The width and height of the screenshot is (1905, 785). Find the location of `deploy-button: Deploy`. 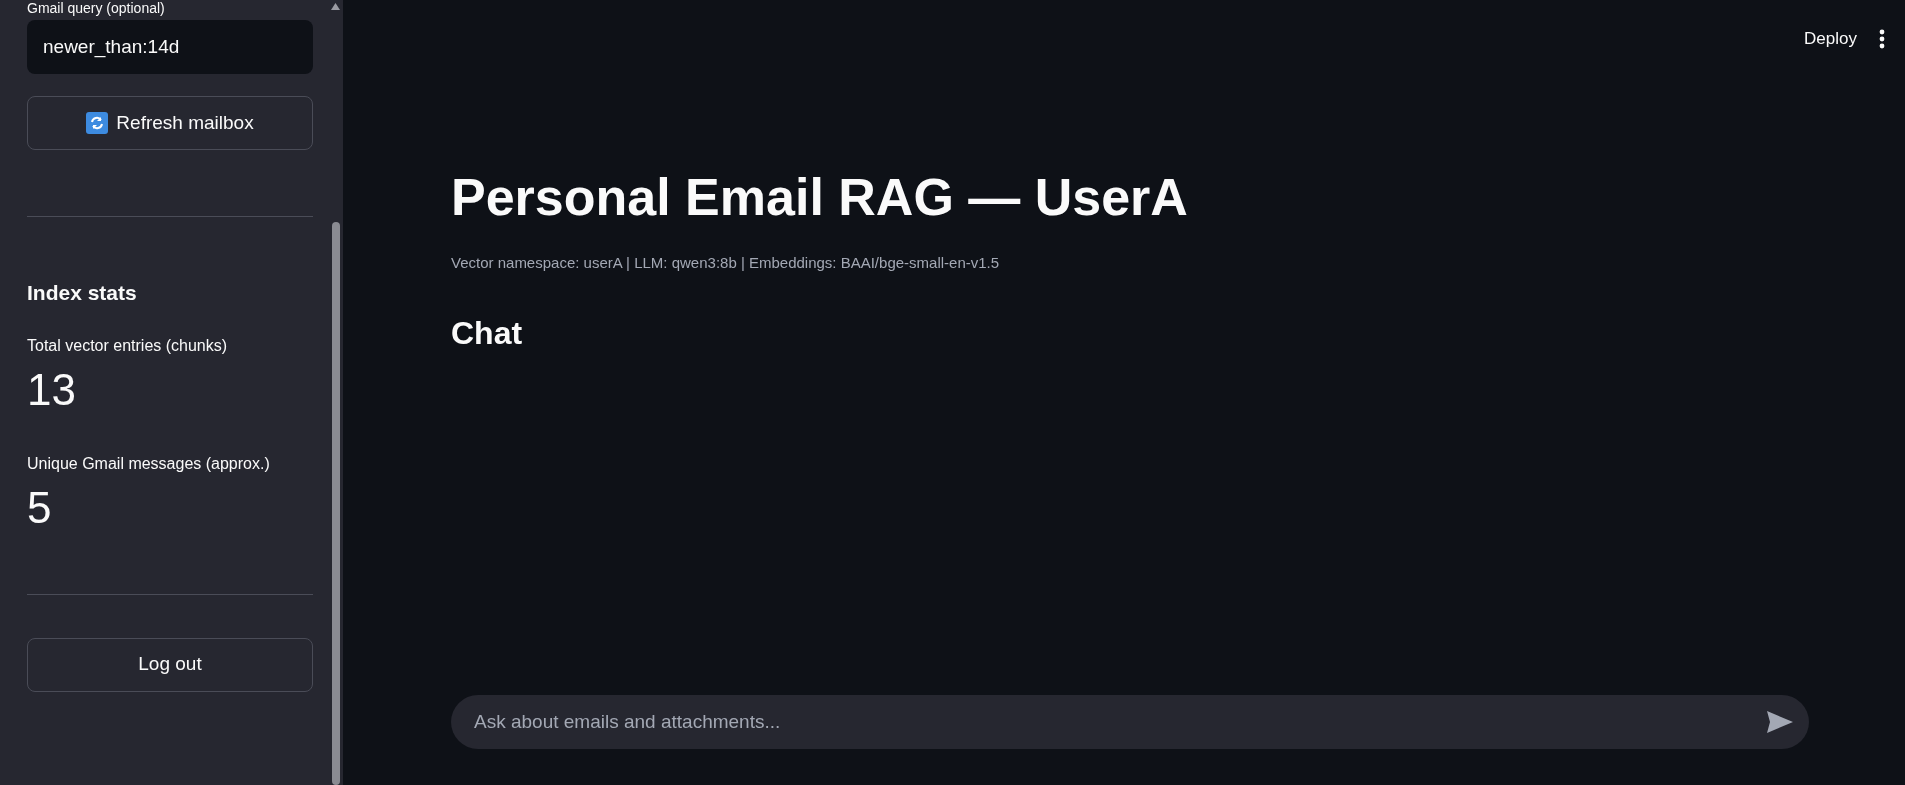

deploy-button: Deploy is located at coordinates (1830, 39).